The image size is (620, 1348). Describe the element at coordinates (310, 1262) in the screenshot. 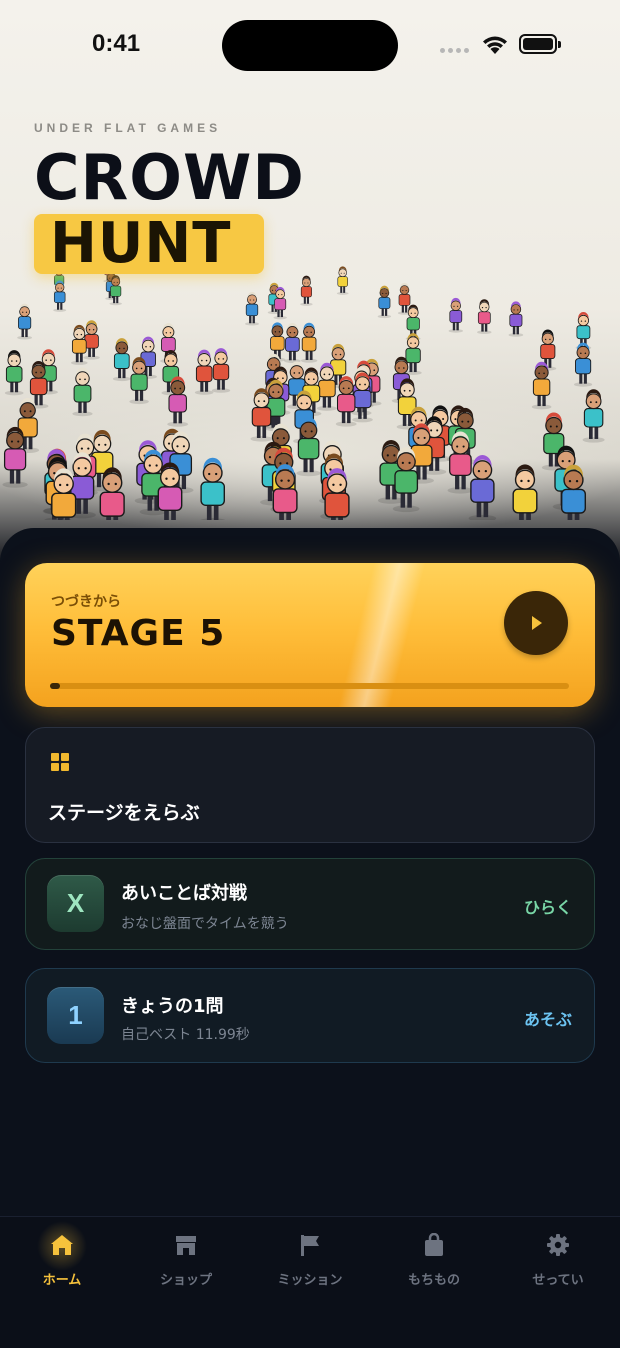

I see `tab-missions: ミッション` at that location.